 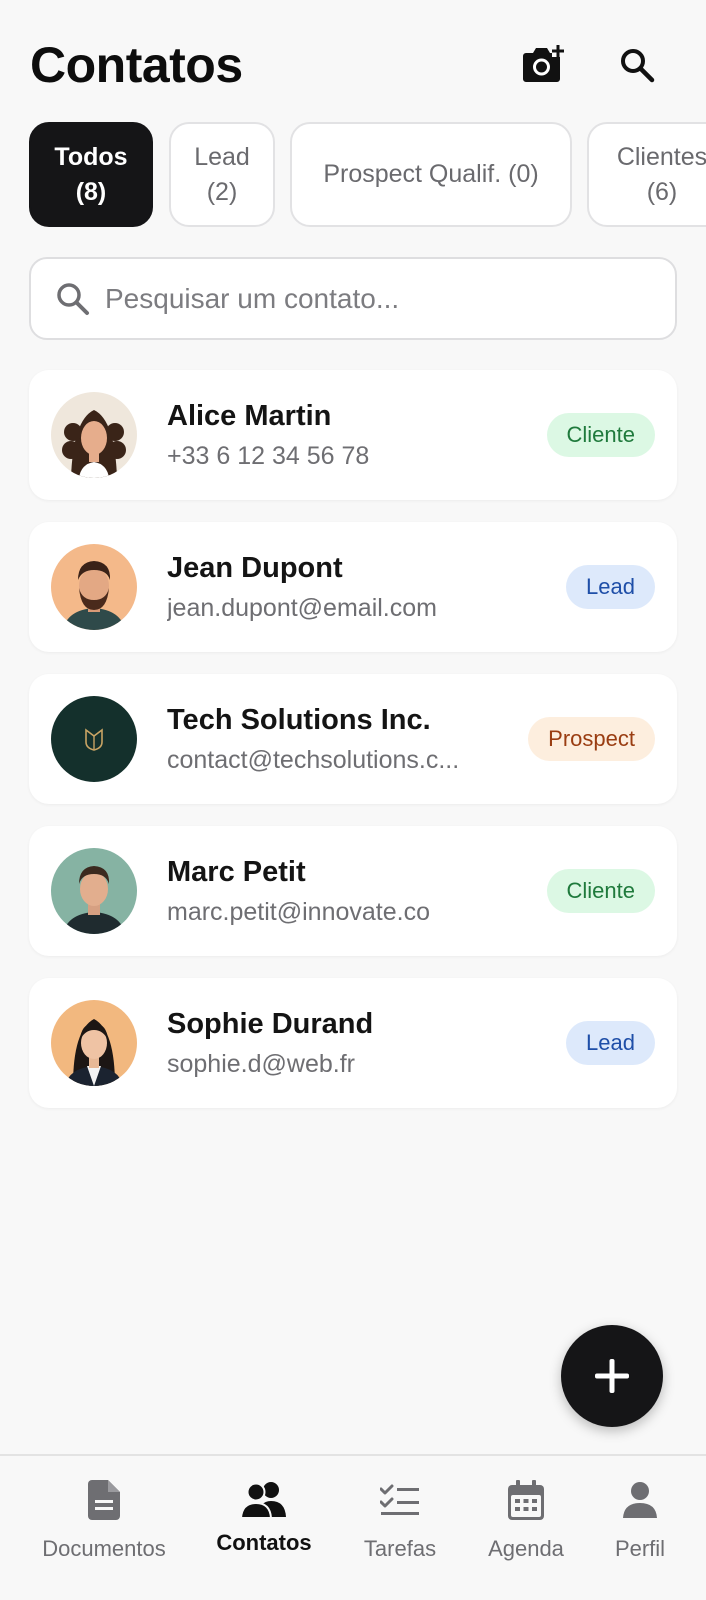 What do you see at coordinates (640, 1548) in the screenshot?
I see `nav-label: Perfil` at bounding box center [640, 1548].